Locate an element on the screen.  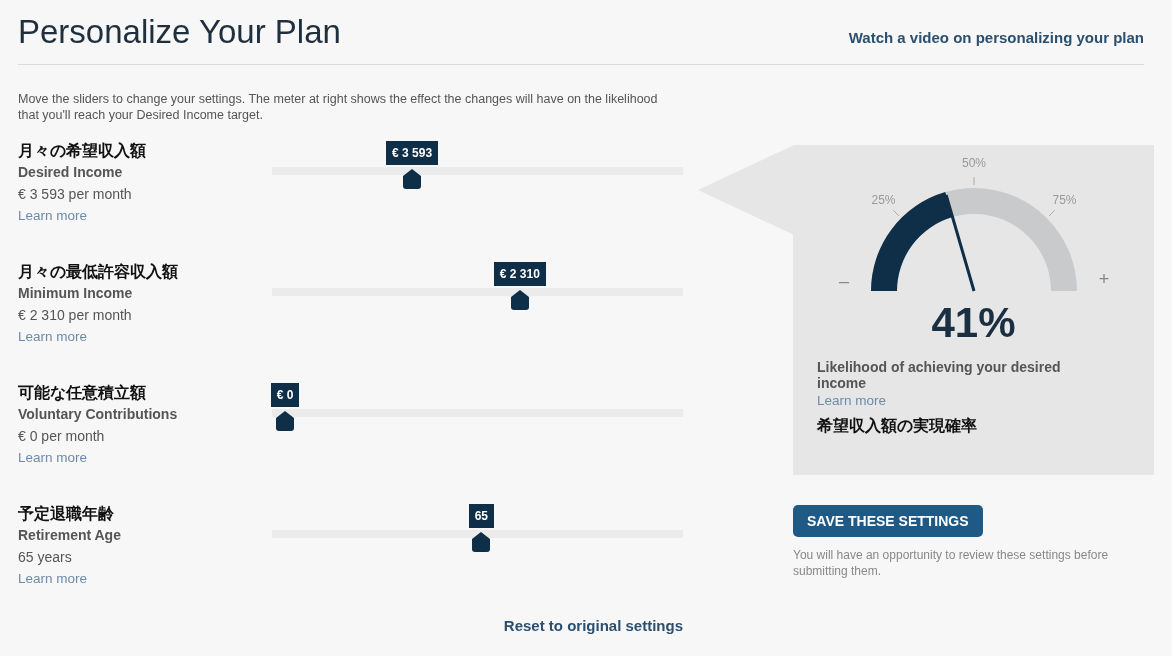
likelihood-percent: 41% is located at coordinates (973, 323).